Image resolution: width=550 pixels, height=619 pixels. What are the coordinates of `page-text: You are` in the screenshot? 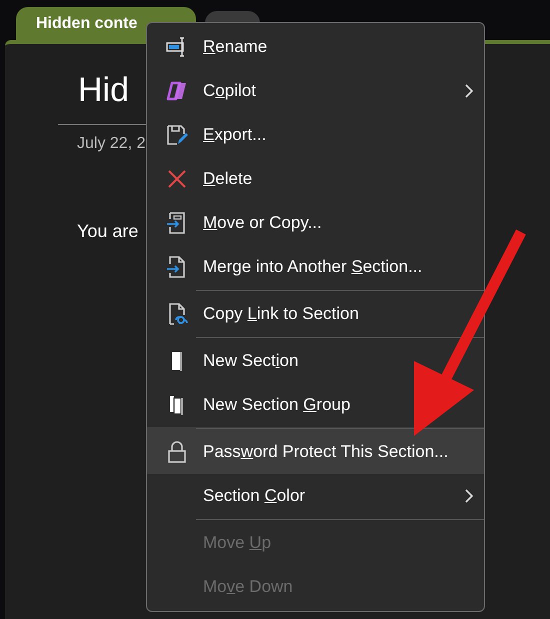 It's located at (107, 231).